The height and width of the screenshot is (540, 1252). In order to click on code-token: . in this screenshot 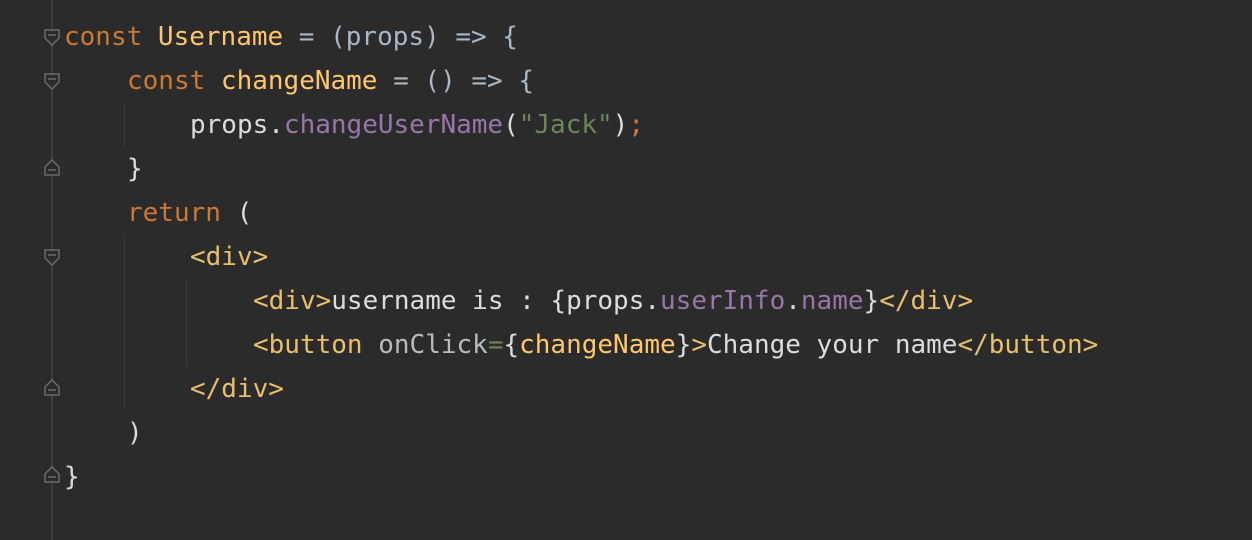, I will do `click(793, 301)`.